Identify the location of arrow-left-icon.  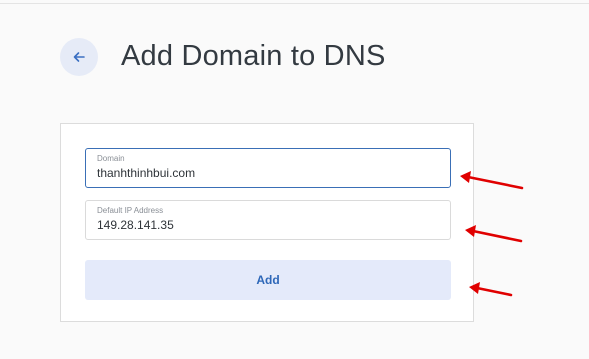
(79, 57).